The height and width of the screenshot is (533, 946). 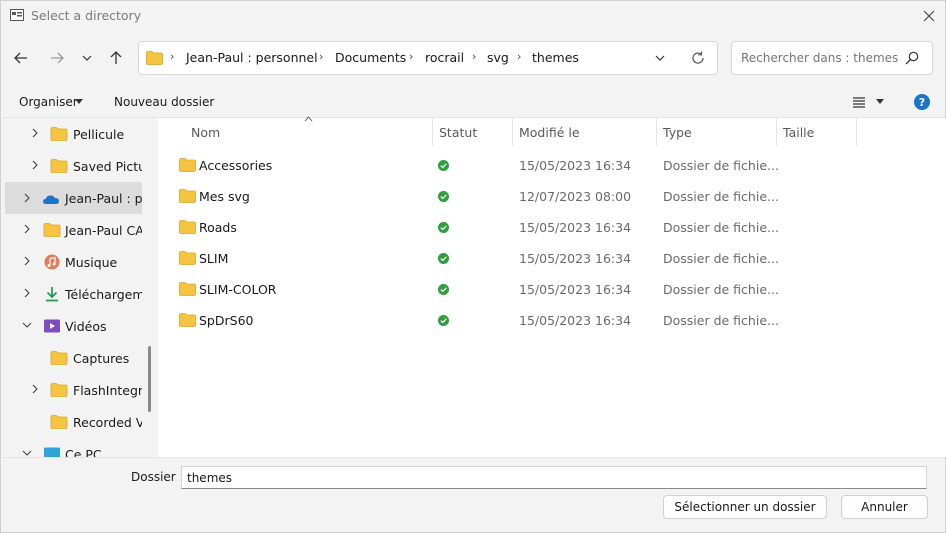 What do you see at coordinates (149, 379) in the screenshot?
I see `nav-scrollbar-thumb` at bounding box center [149, 379].